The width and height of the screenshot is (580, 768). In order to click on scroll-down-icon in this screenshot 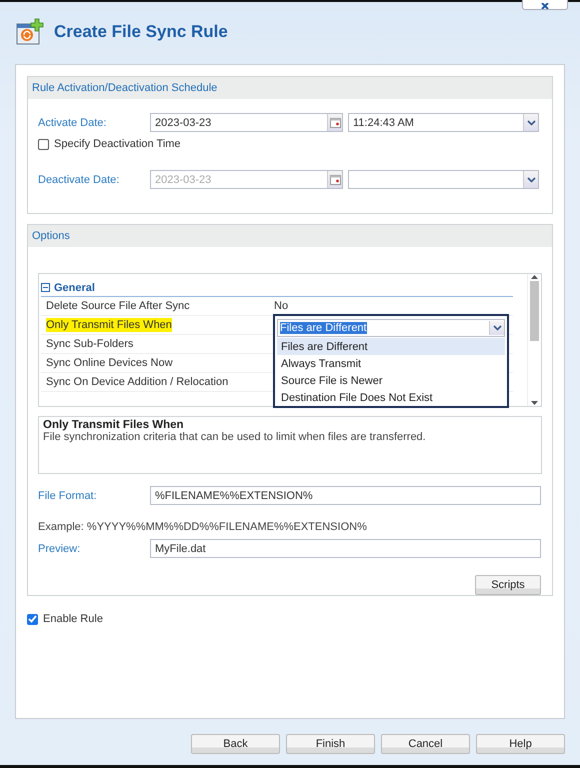, I will do `click(534, 403)`.